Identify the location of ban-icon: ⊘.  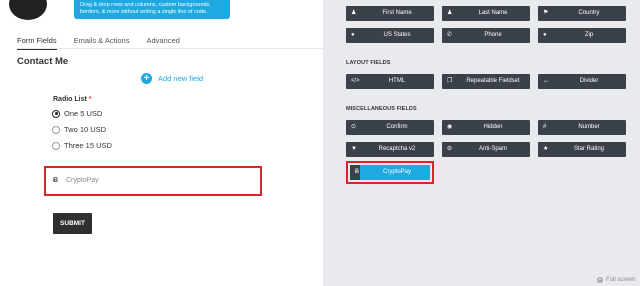
(450, 149).